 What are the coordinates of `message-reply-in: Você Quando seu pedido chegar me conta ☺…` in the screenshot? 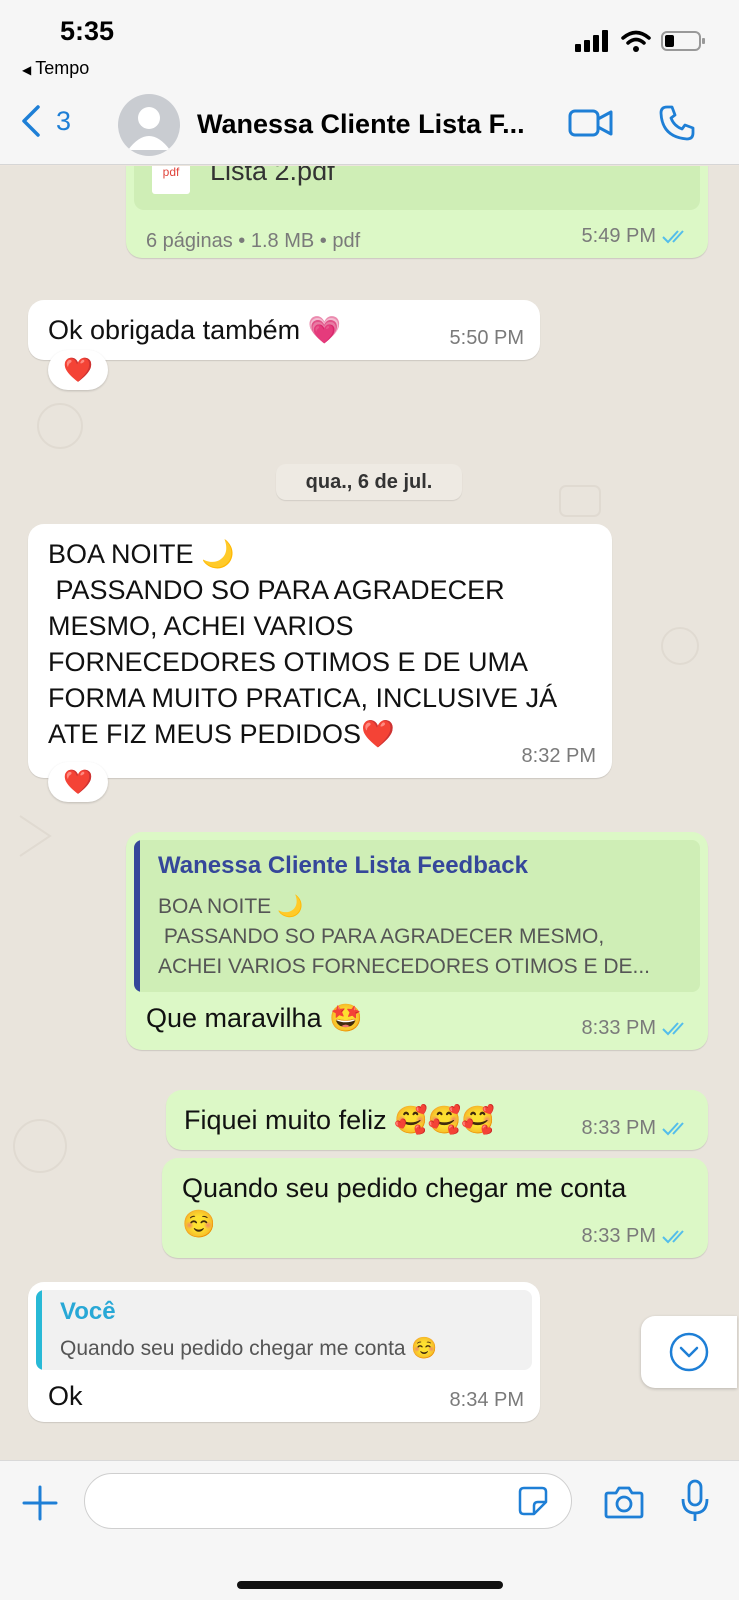 It's located at (284, 1352).